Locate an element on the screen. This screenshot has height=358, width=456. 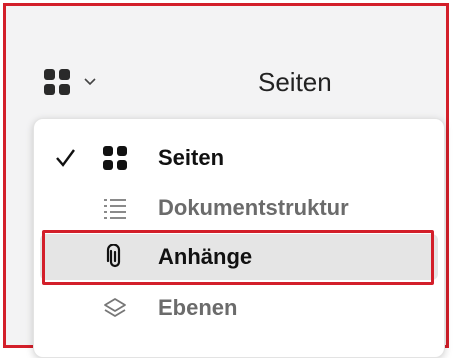
menu-item-dokumentstruktur: Dokumentstruktur is located at coordinates (239, 208).